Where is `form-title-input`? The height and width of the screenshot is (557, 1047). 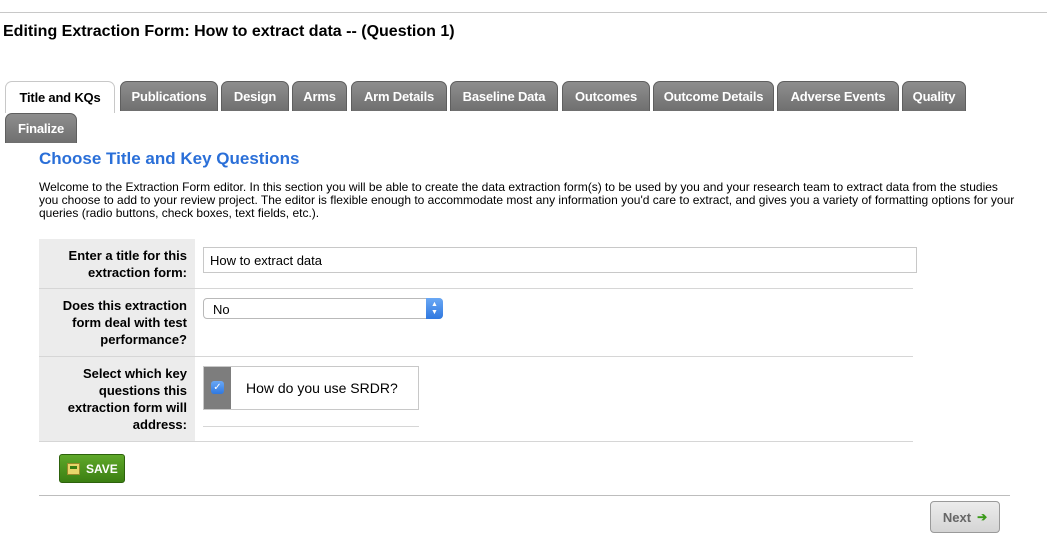
form-title-input is located at coordinates (560, 260).